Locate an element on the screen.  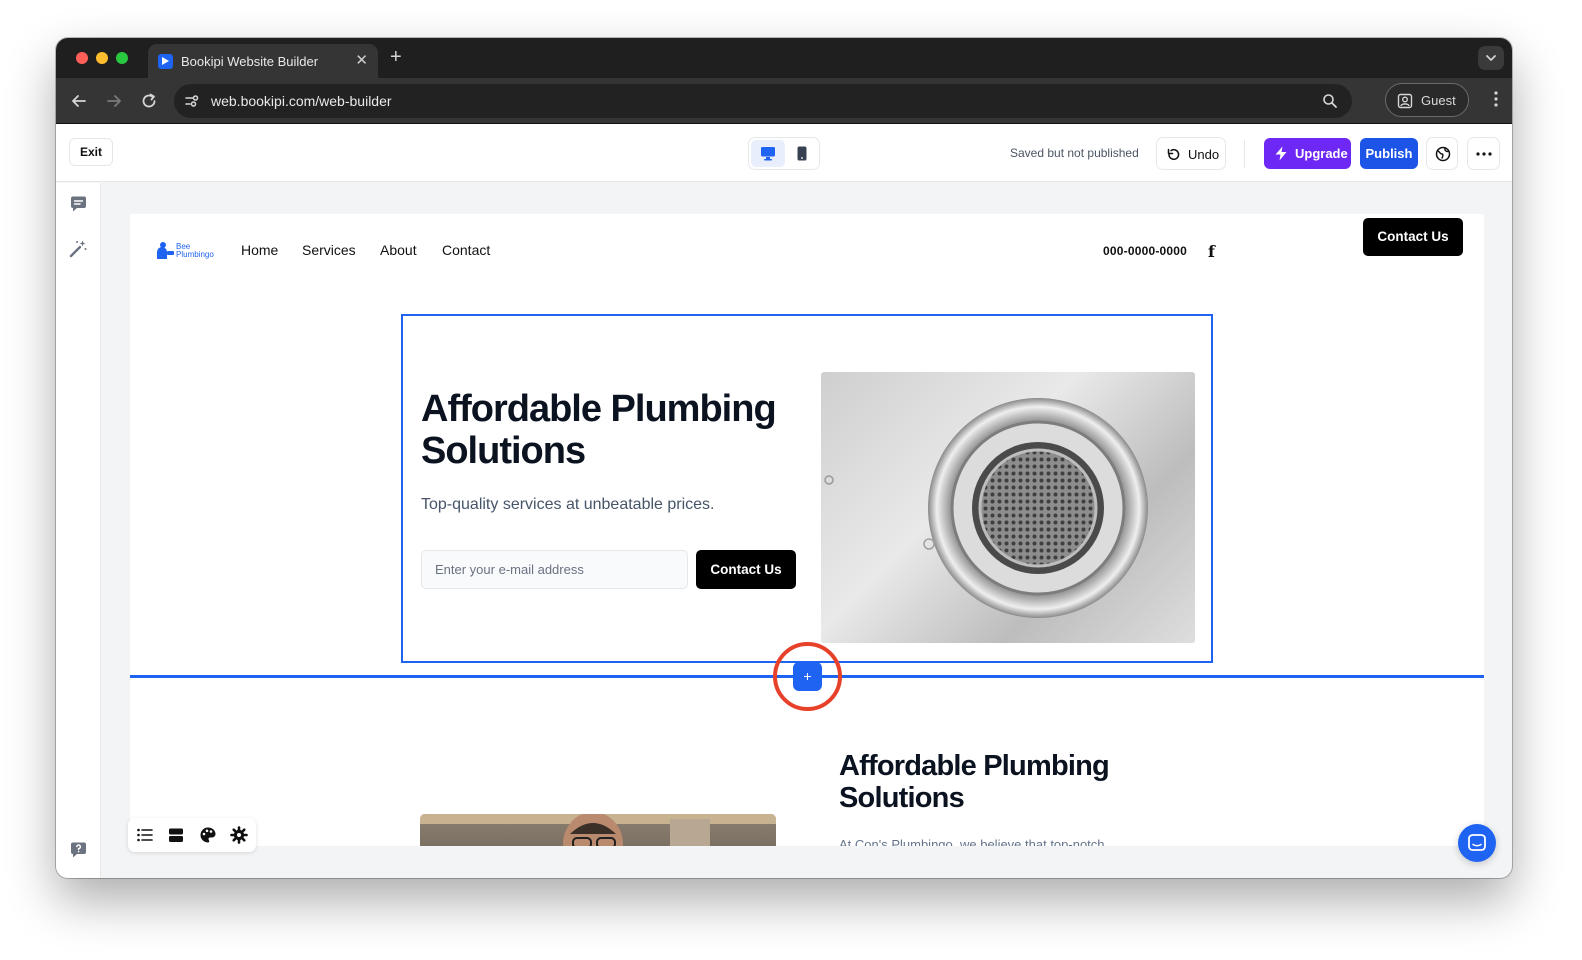
device-toggle is located at coordinates (784, 153).